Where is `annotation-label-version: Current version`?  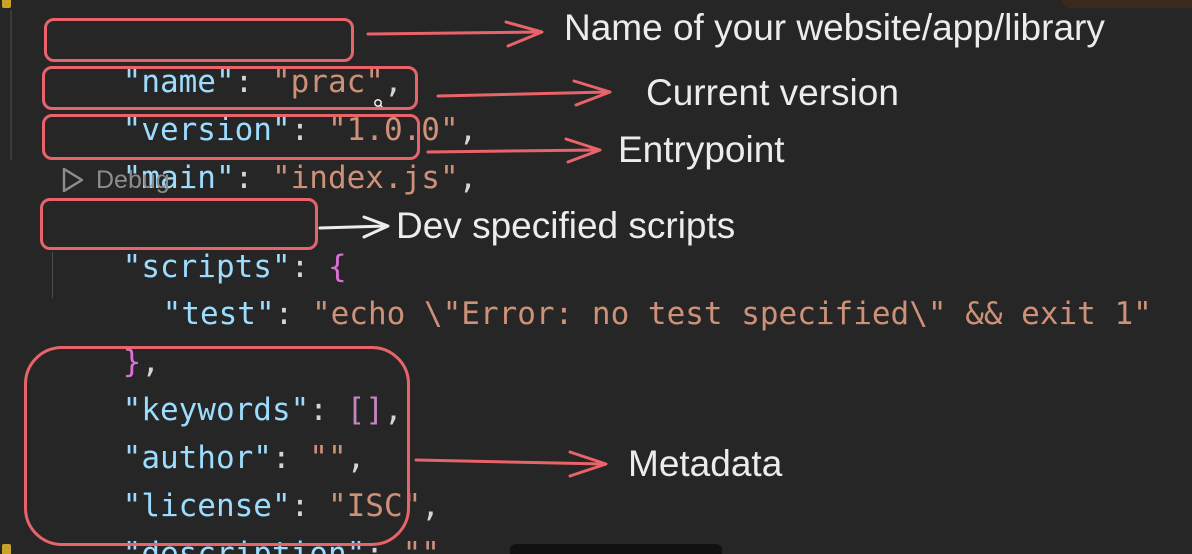
annotation-label-version: Current version is located at coordinates (772, 92).